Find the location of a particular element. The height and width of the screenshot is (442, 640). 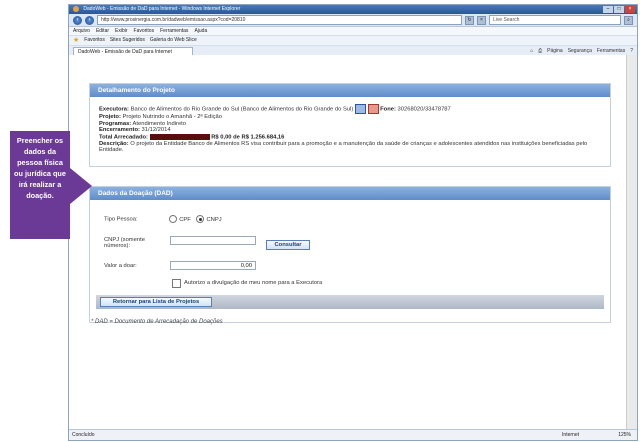

consultar-button: Consultar is located at coordinates (288, 245).